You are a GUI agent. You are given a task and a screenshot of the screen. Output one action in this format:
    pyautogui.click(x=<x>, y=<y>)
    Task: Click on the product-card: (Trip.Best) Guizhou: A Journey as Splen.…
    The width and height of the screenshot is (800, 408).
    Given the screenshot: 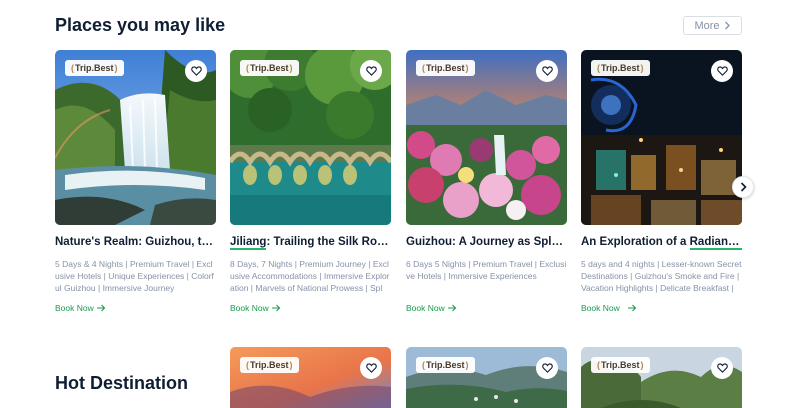 What is the action you would take?
    pyautogui.click(x=486, y=181)
    